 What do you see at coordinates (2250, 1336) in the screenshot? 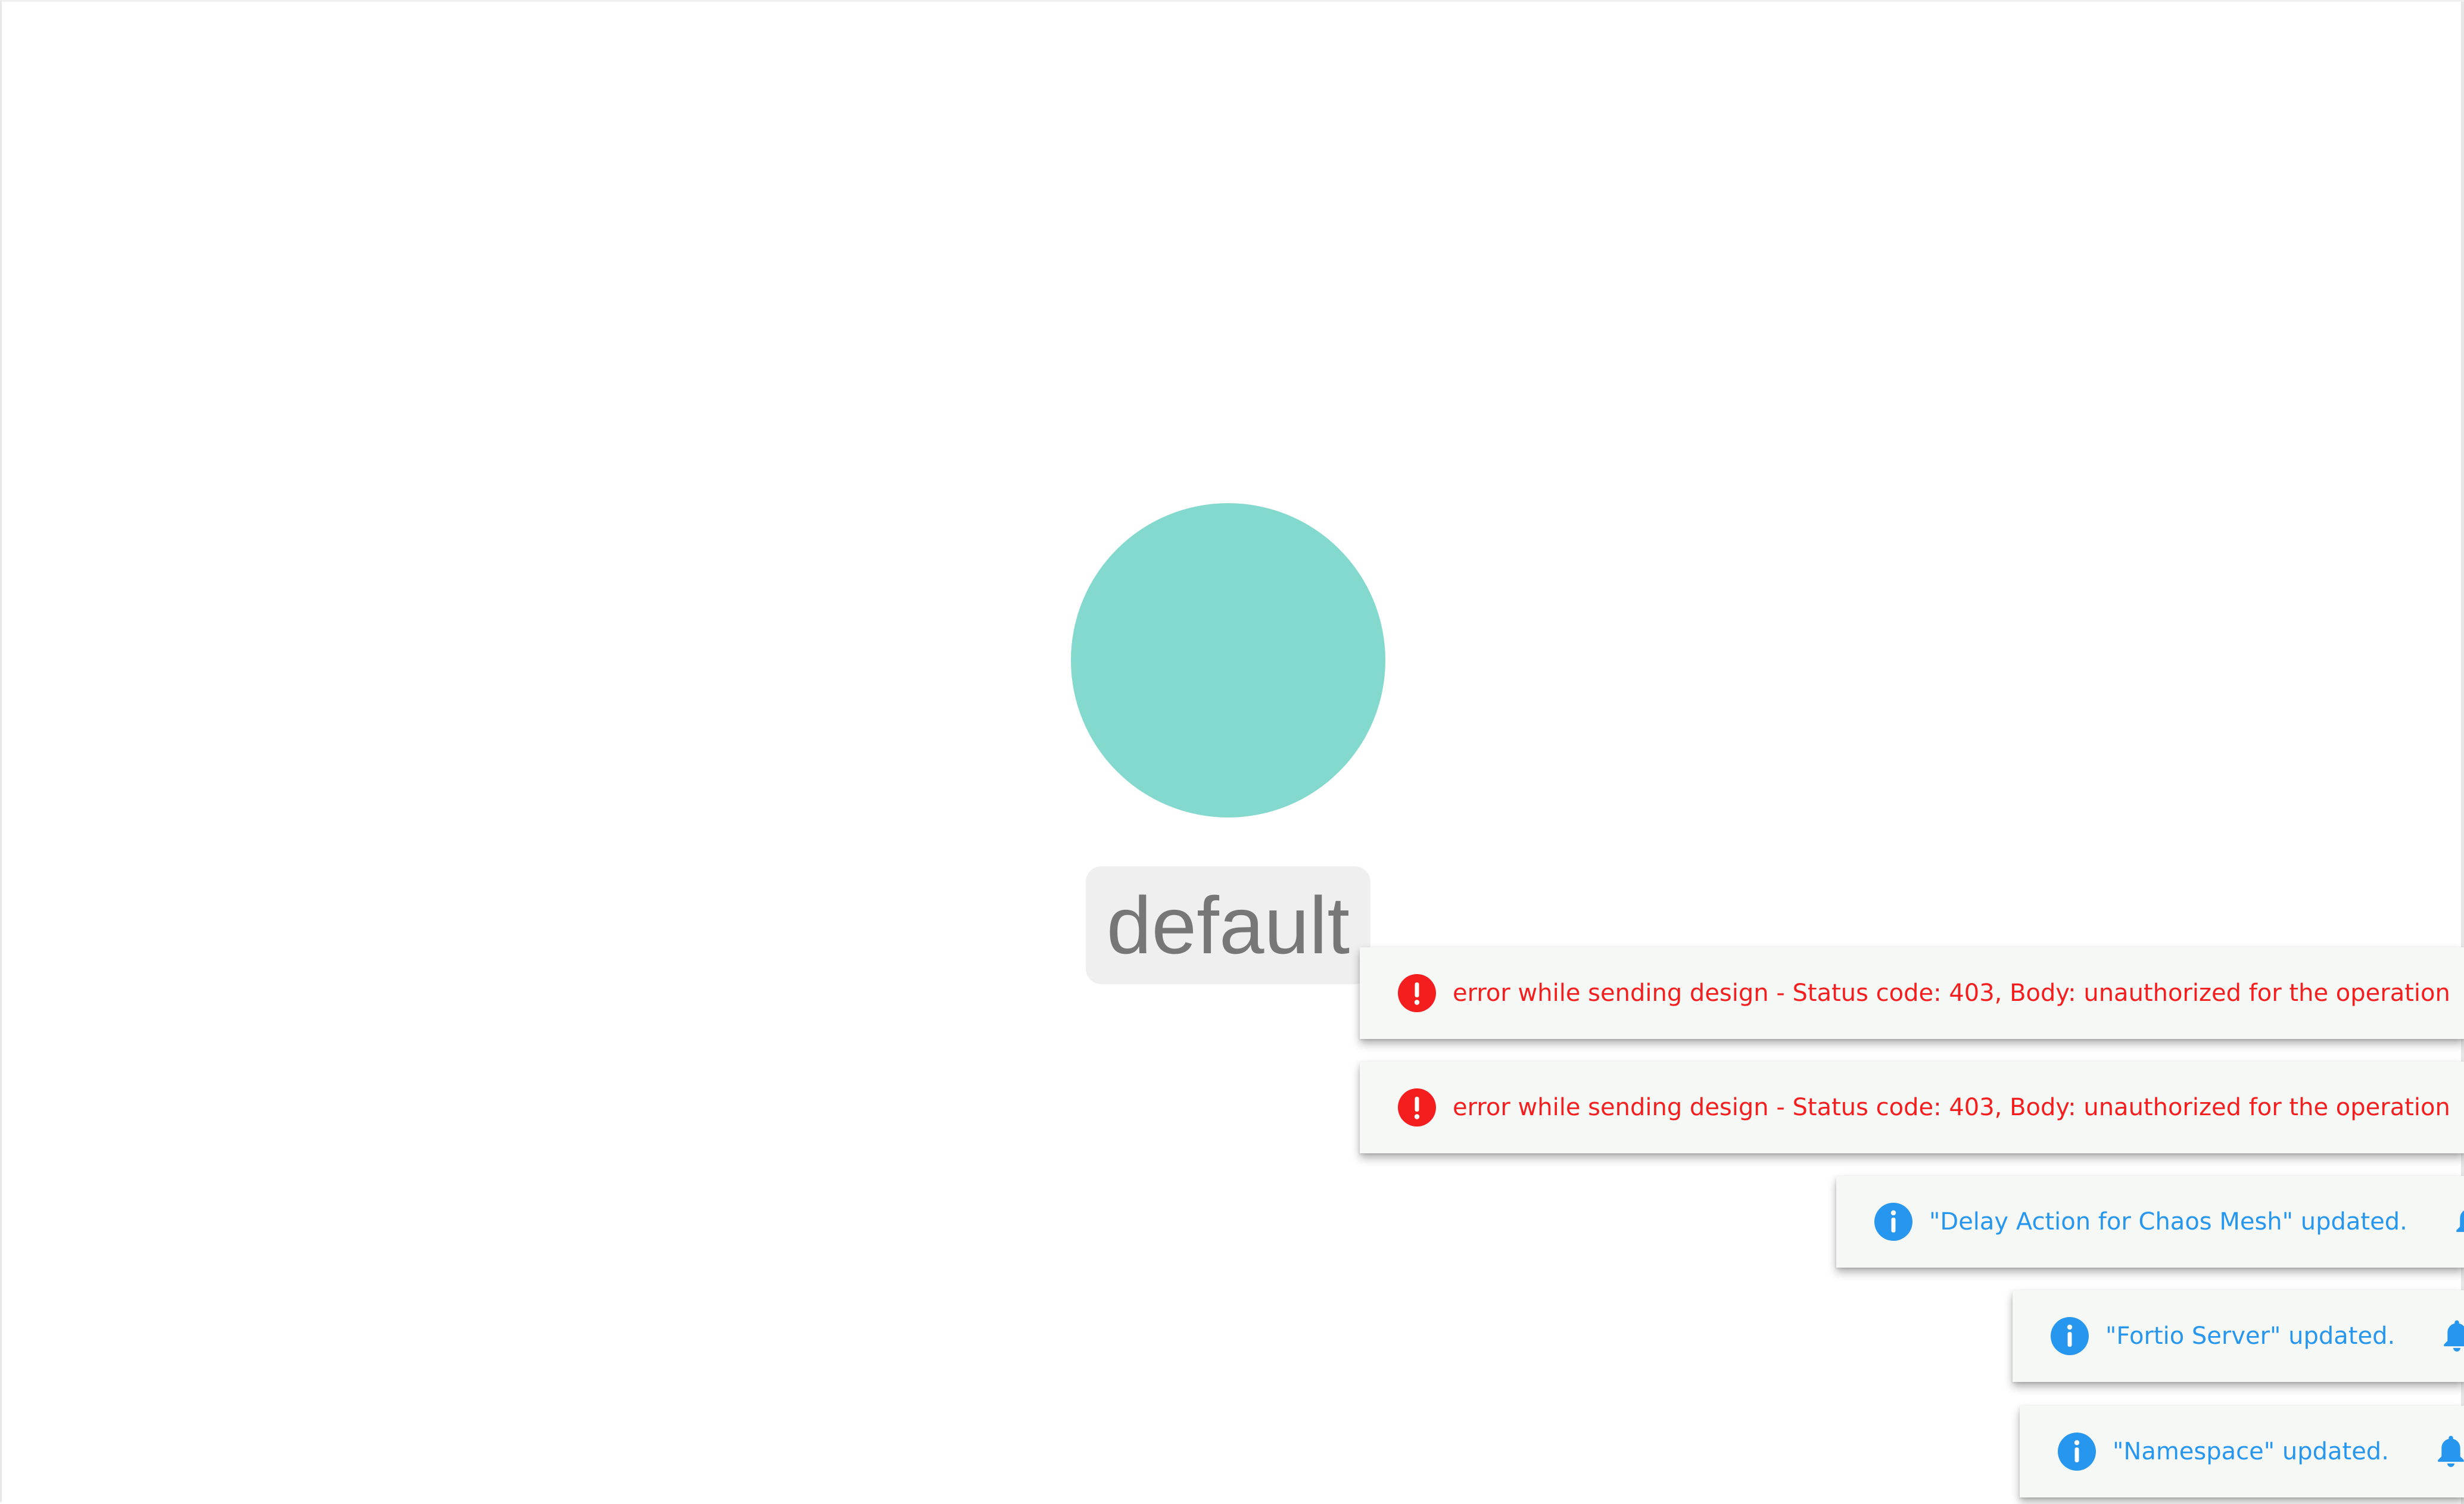
I see `notification-message: "Fortio Server" updated.` at bounding box center [2250, 1336].